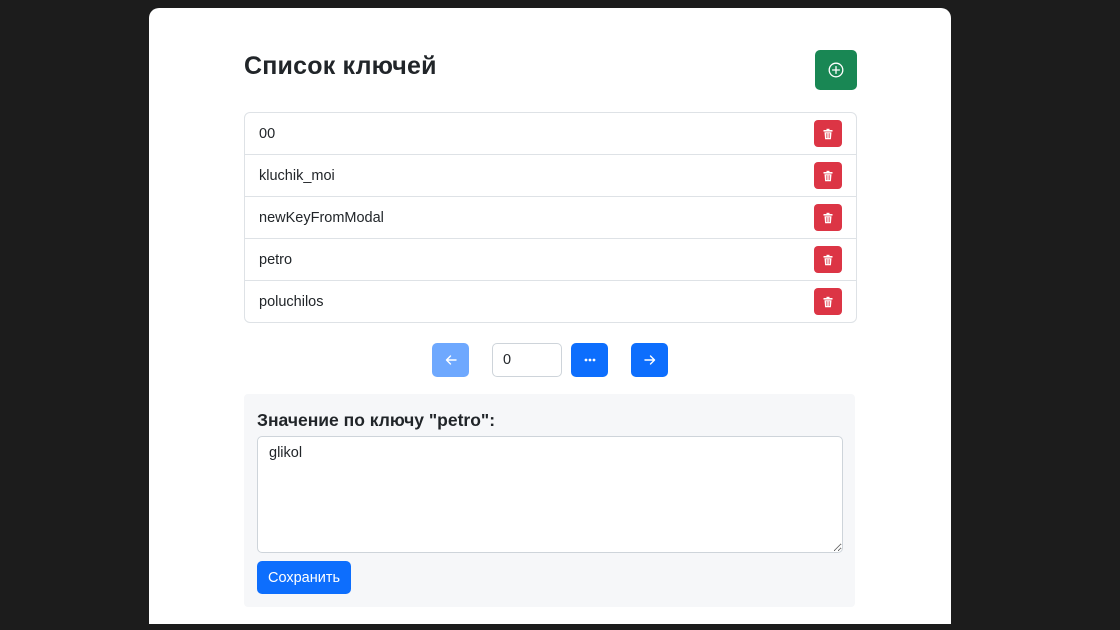  Describe the element at coordinates (297, 175) in the screenshot. I see `key-label: kluchik_moi` at that location.